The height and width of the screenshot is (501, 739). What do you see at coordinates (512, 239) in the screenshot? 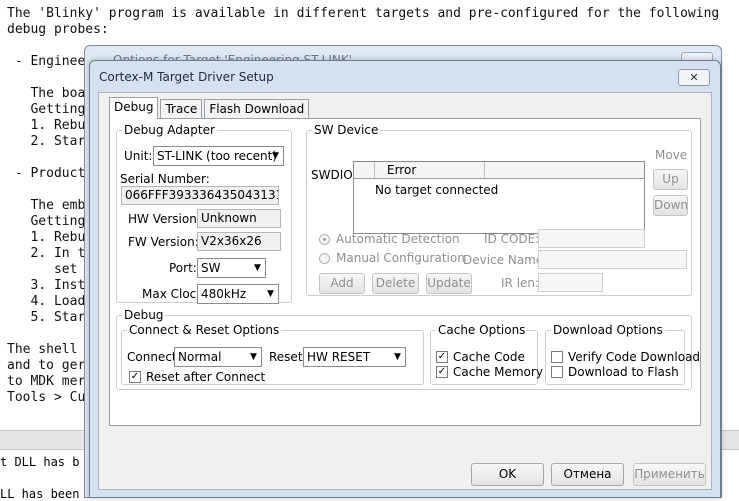
I see `id-code-label: ID CODE:` at bounding box center [512, 239].